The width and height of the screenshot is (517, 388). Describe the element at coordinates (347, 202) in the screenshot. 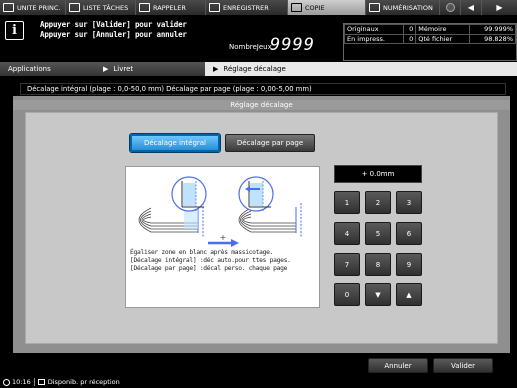

I see `key-1: 1` at that location.